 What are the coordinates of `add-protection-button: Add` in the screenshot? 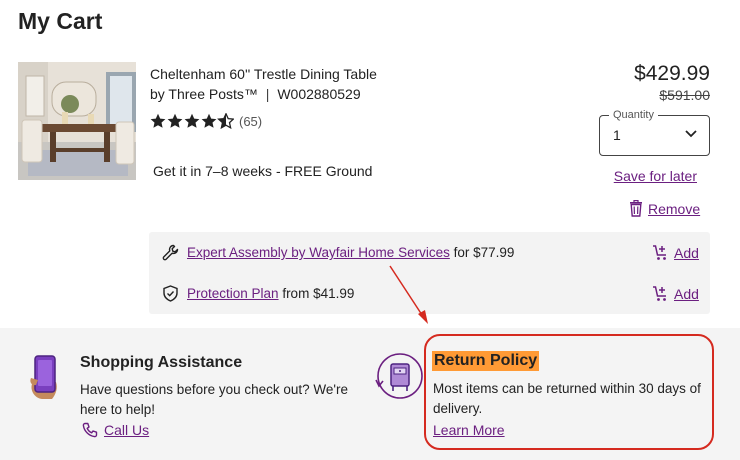 It's located at (675, 293).